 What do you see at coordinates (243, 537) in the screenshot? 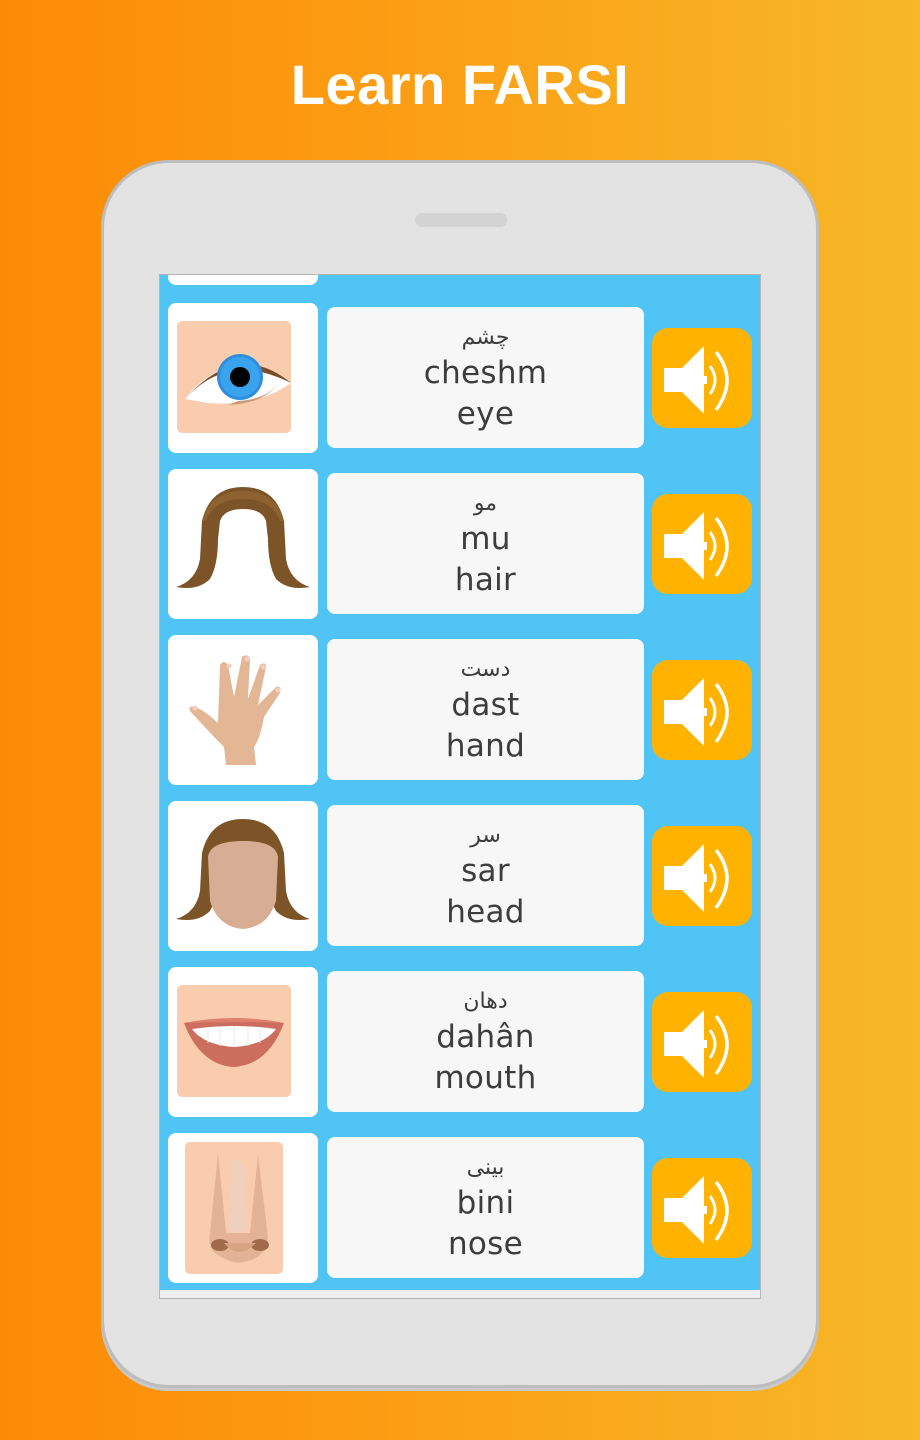
I see `hair-picture` at bounding box center [243, 537].